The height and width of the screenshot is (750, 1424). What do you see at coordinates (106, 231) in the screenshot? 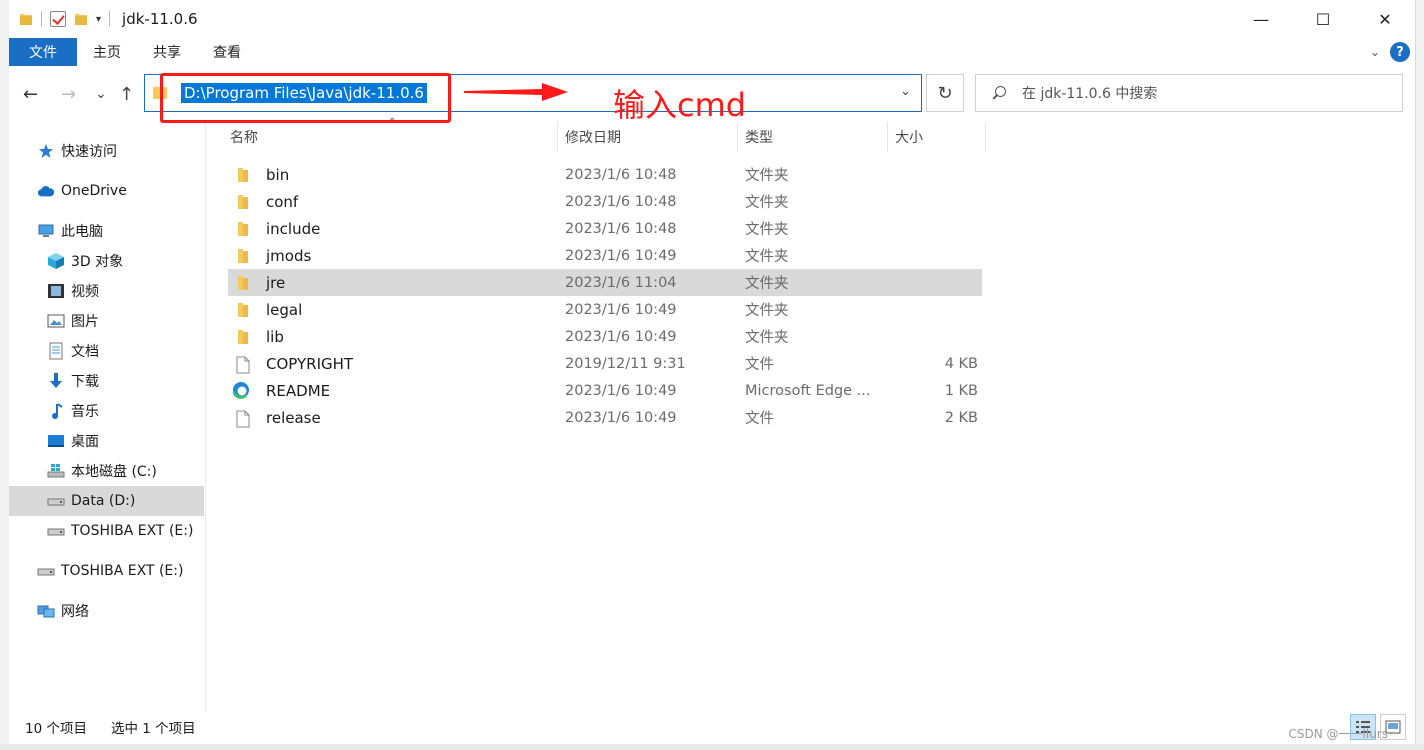
I see `sidebar-item: 此电脑` at bounding box center [106, 231].